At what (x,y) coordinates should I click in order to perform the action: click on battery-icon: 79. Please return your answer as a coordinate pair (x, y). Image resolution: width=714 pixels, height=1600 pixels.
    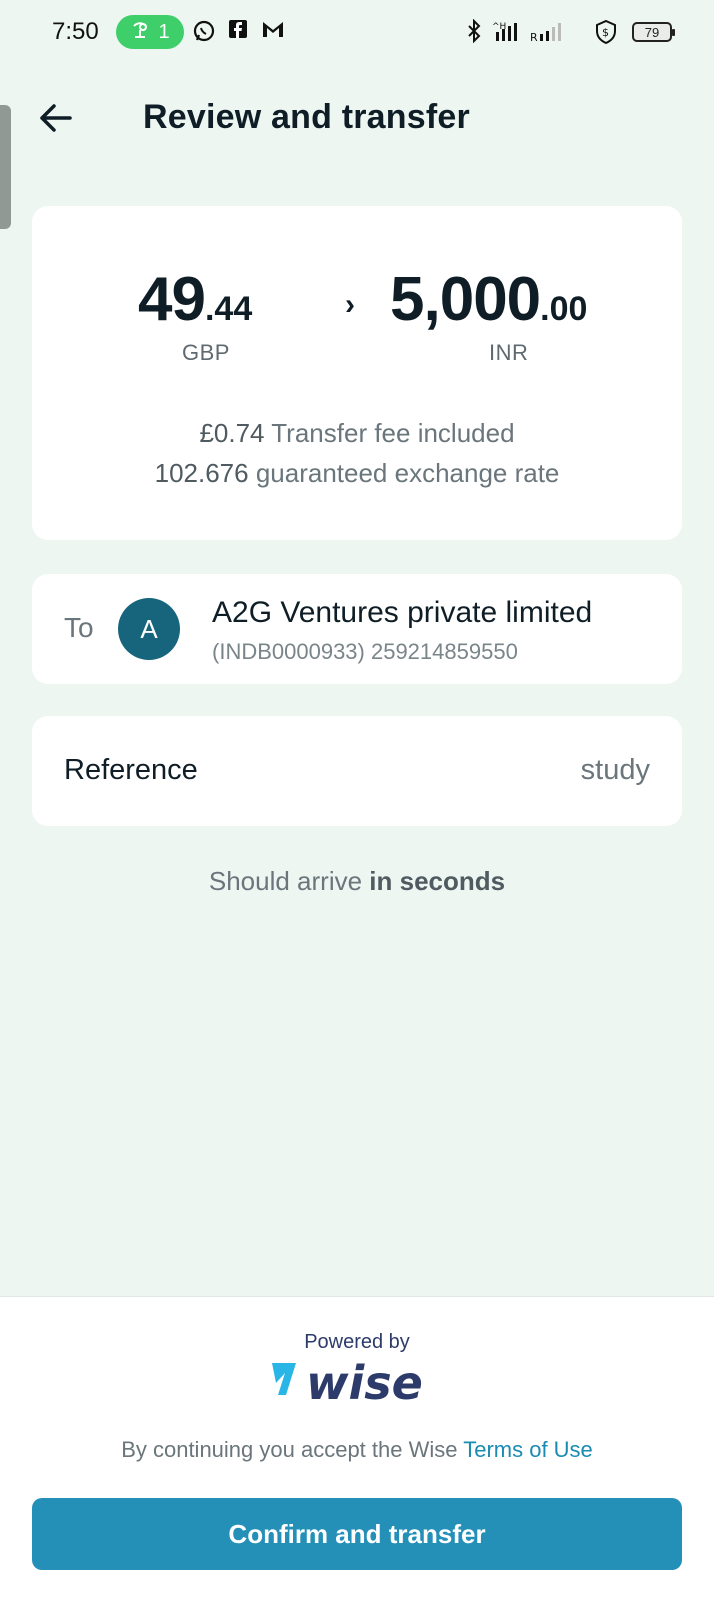
    Looking at the image, I should click on (653, 32).